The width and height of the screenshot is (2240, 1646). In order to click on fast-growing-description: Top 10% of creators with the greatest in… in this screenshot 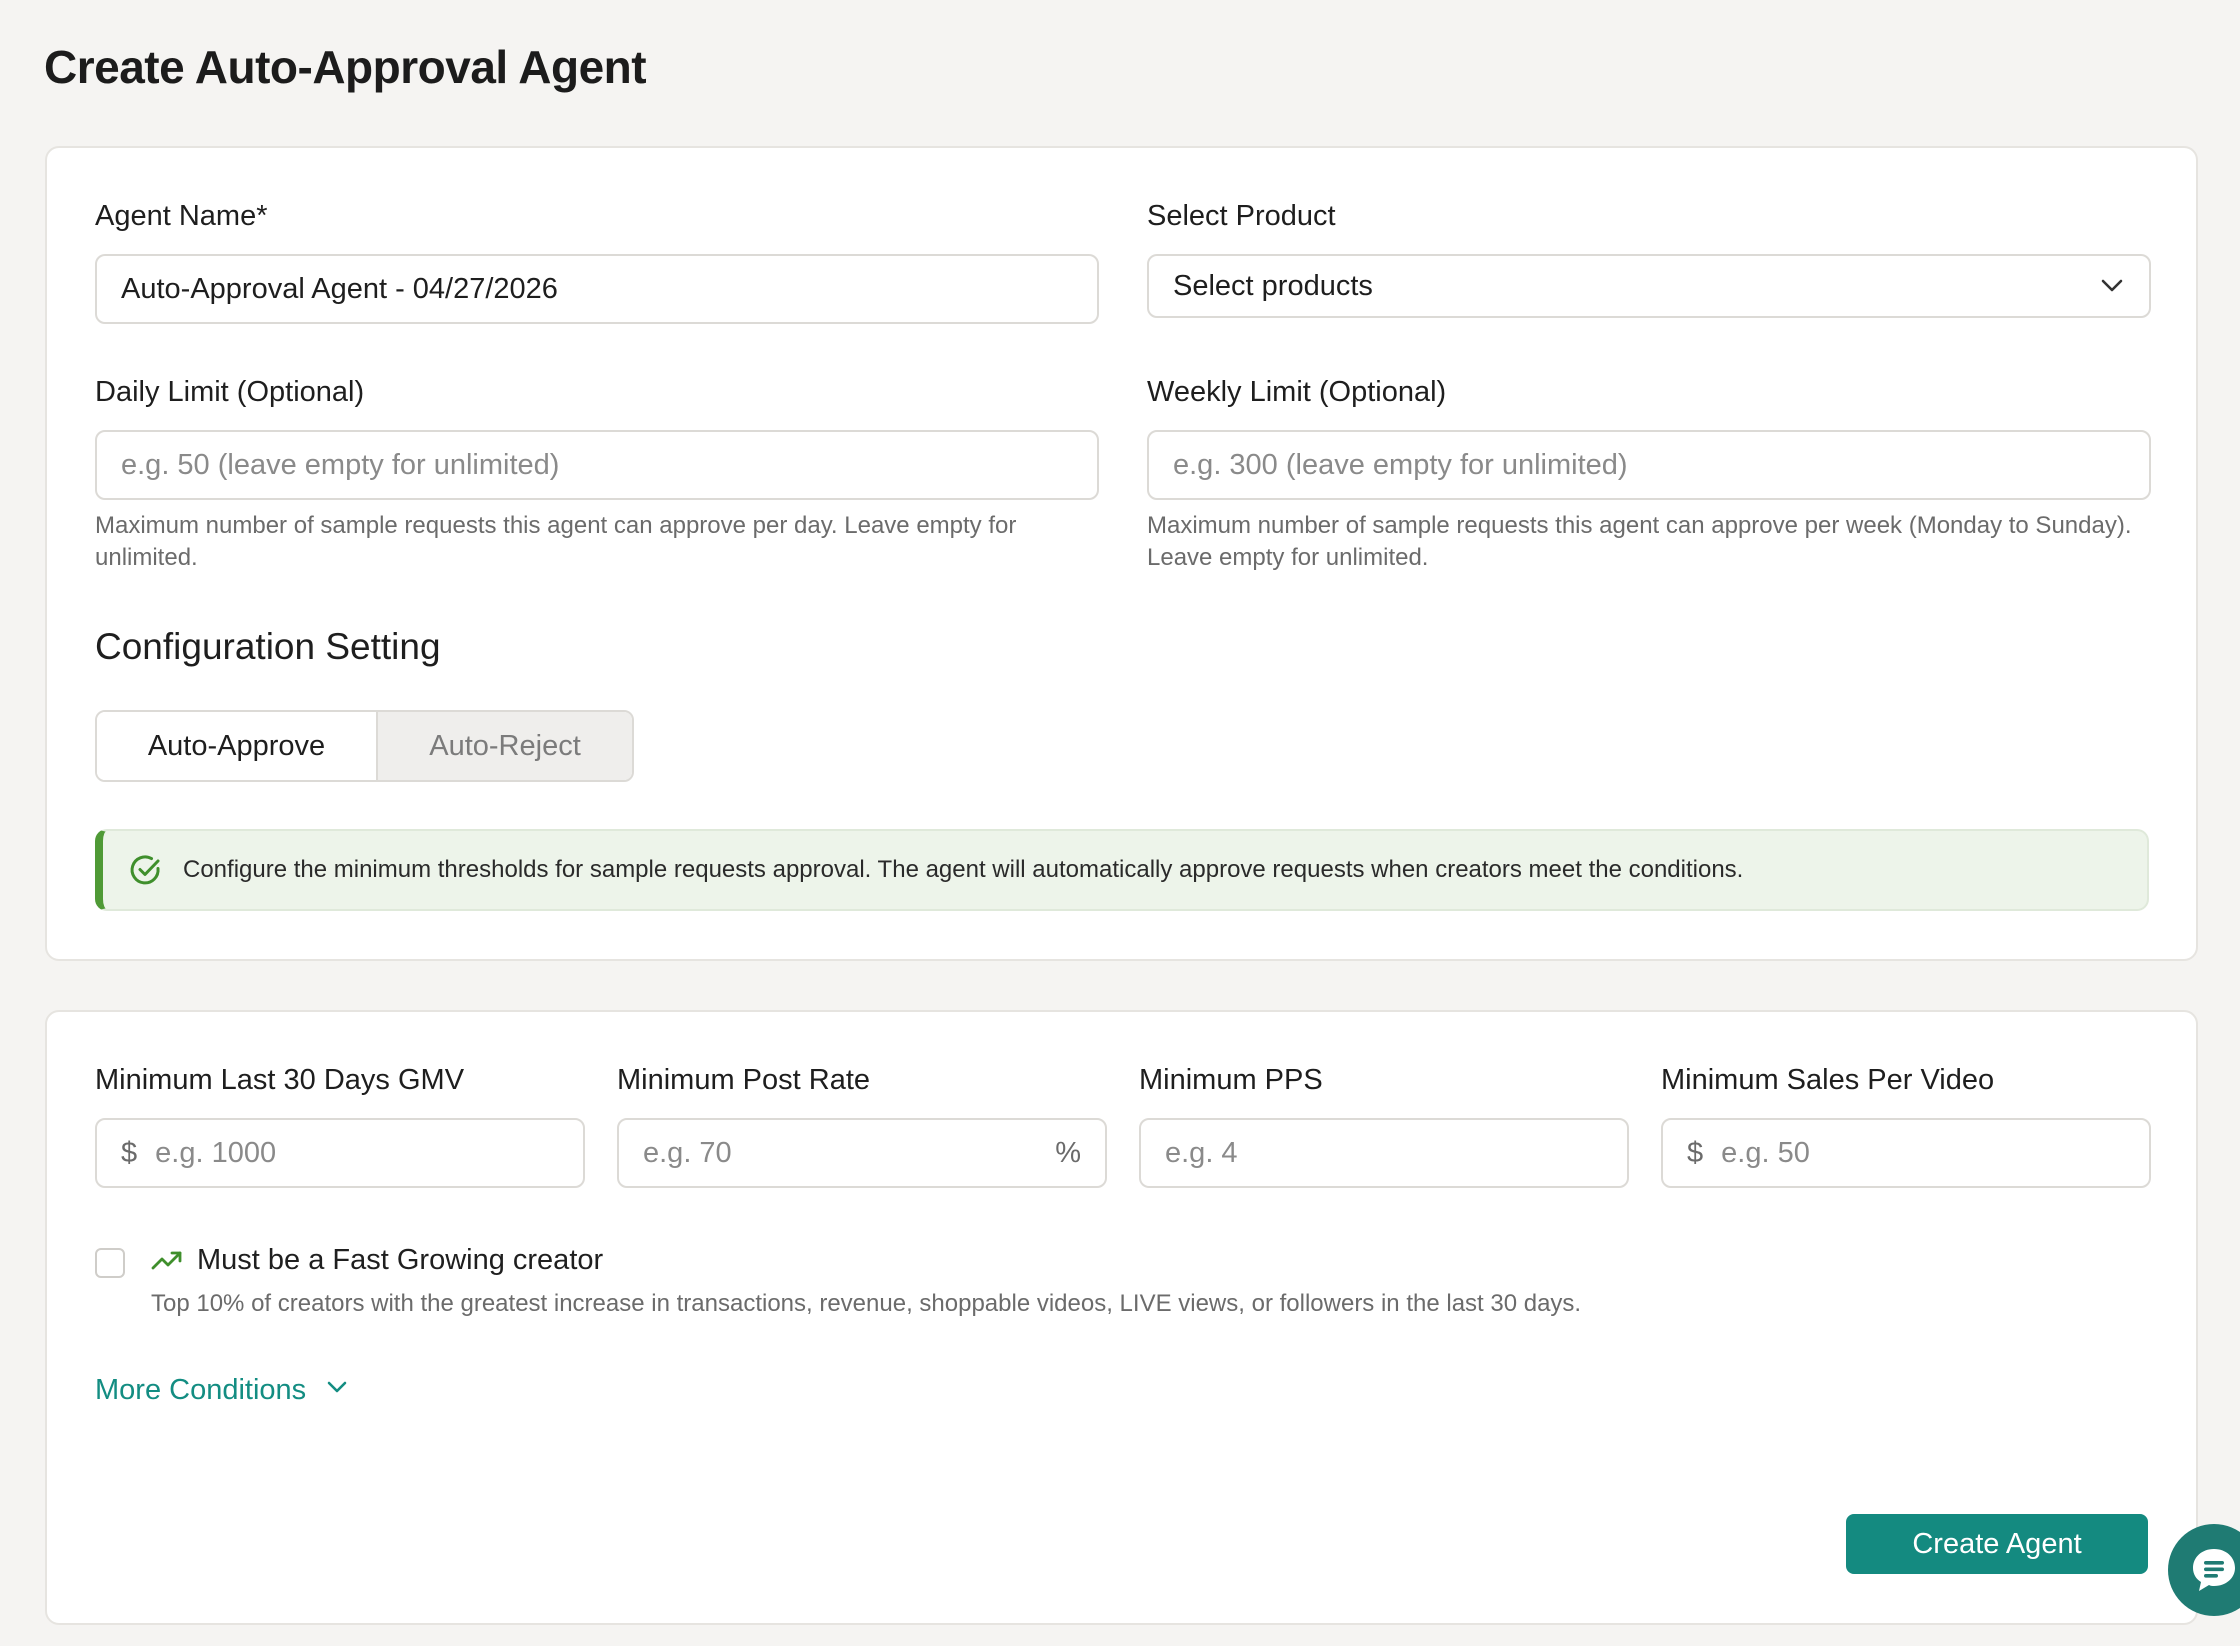, I will do `click(866, 1303)`.